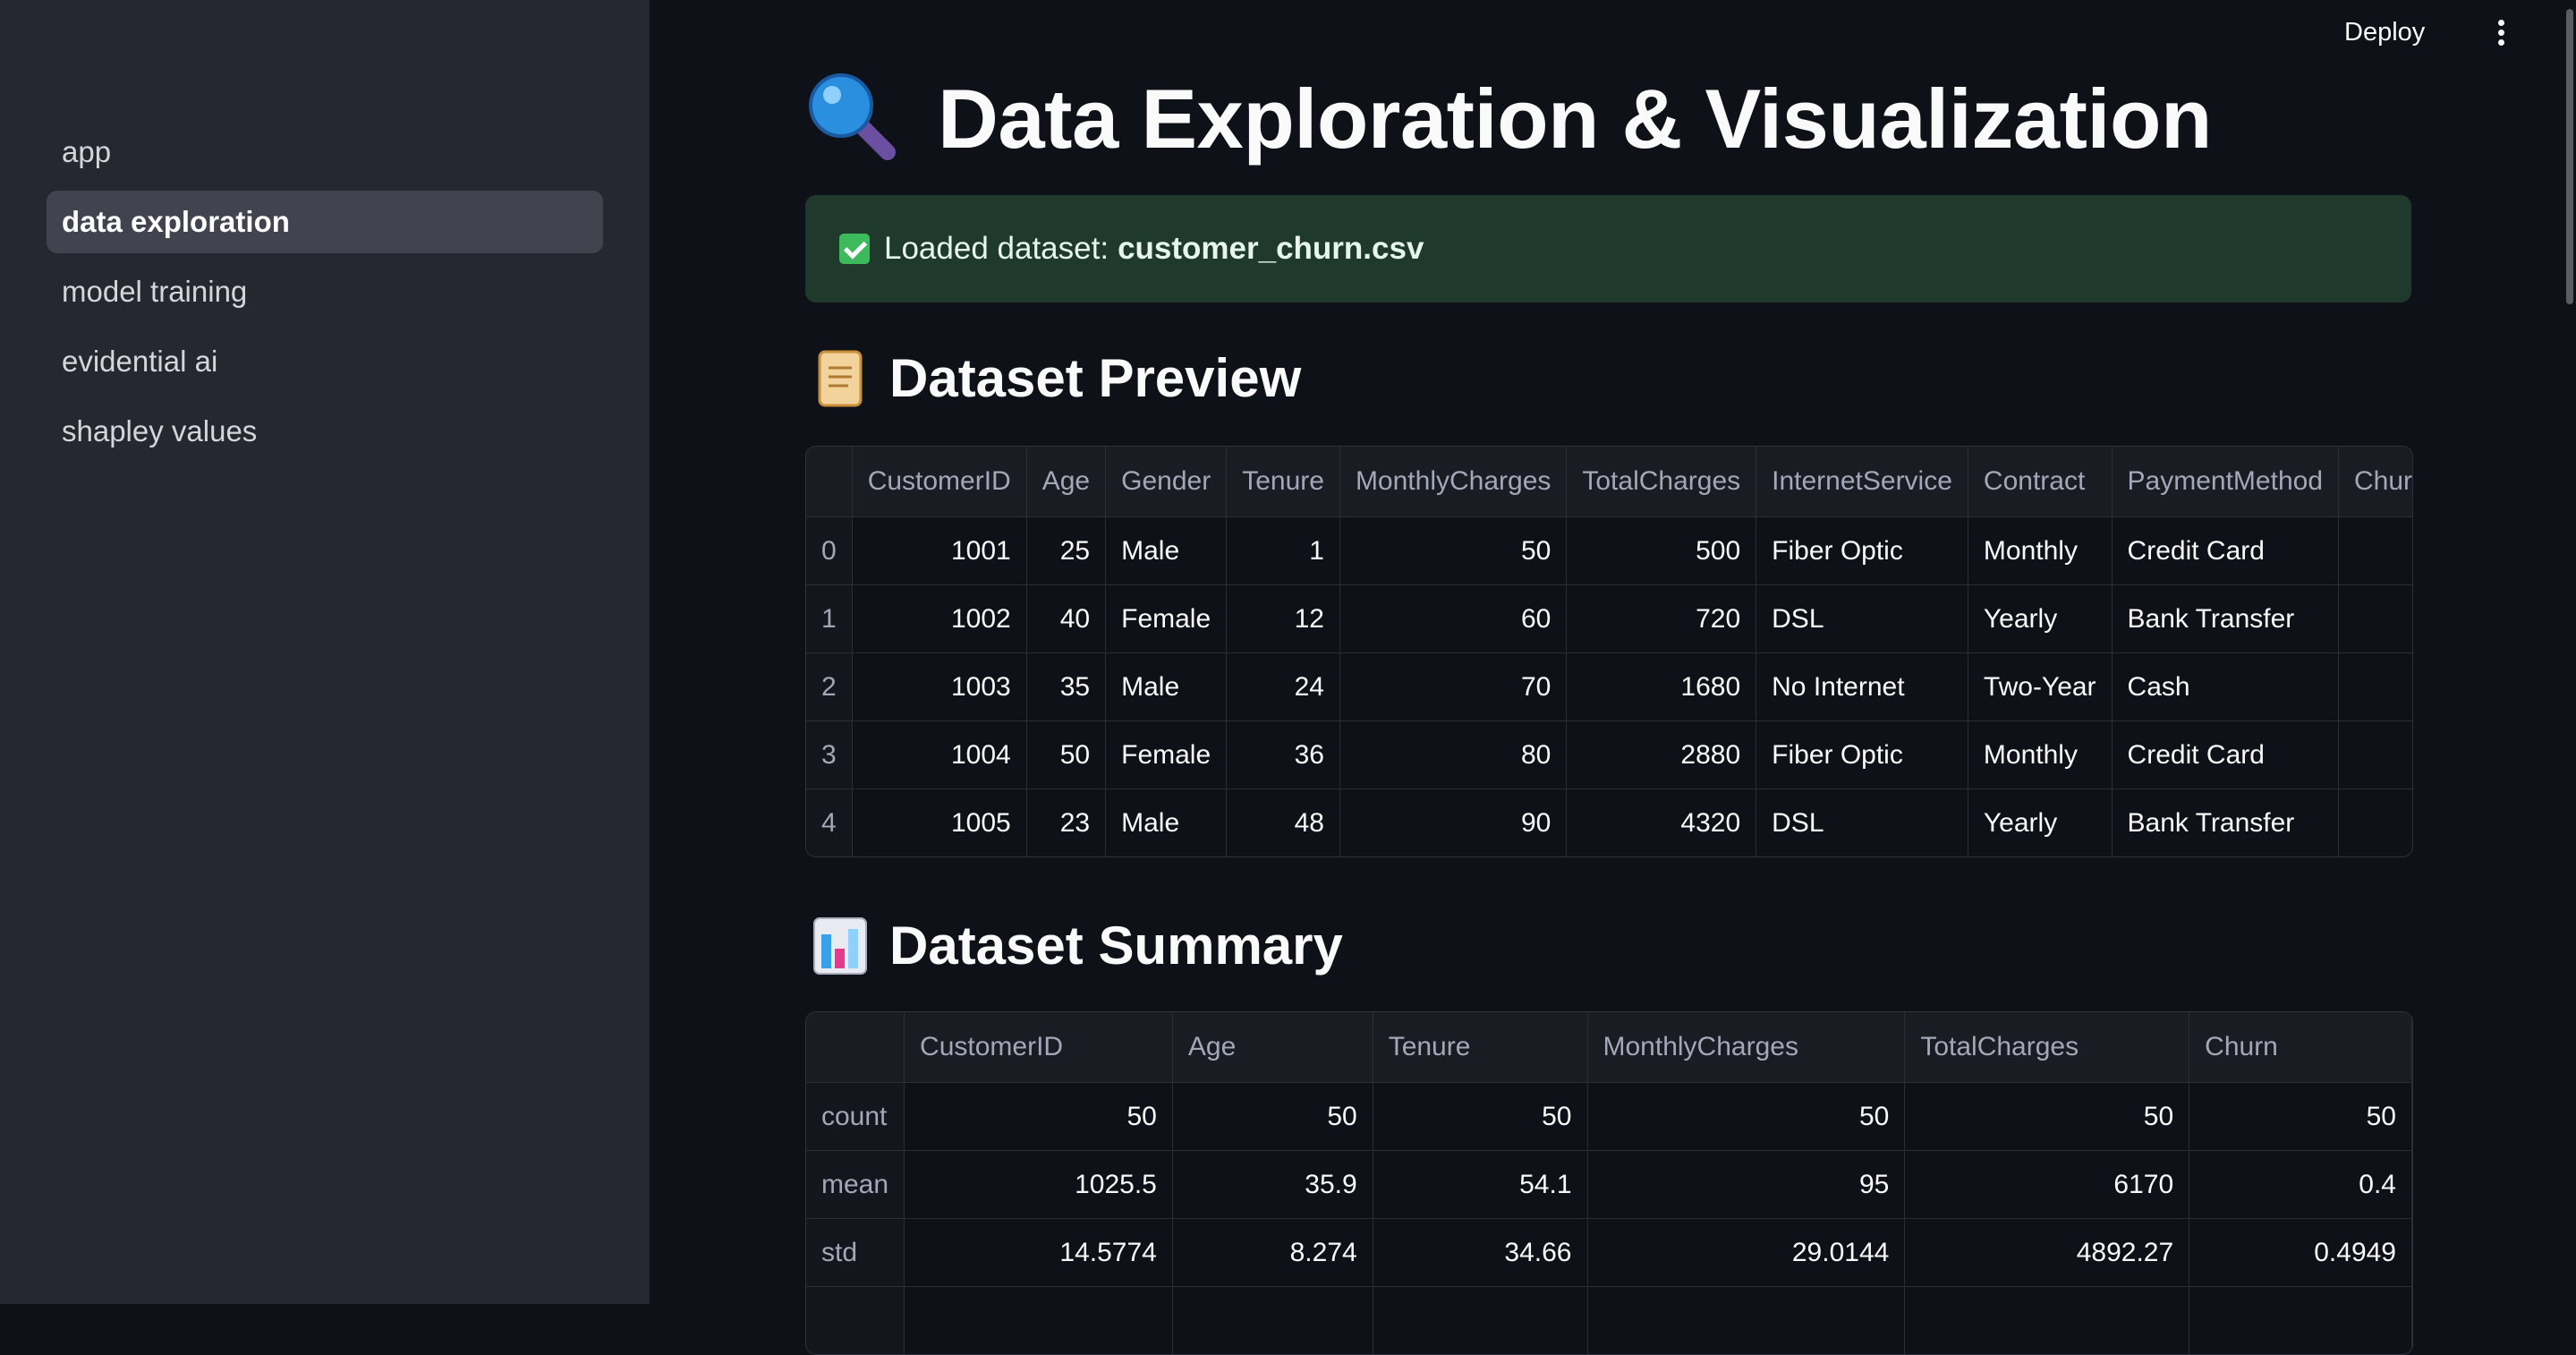 The height and width of the screenshot is (1355, 2576). I want to click on table-cell: 80, so click(1453, 754).